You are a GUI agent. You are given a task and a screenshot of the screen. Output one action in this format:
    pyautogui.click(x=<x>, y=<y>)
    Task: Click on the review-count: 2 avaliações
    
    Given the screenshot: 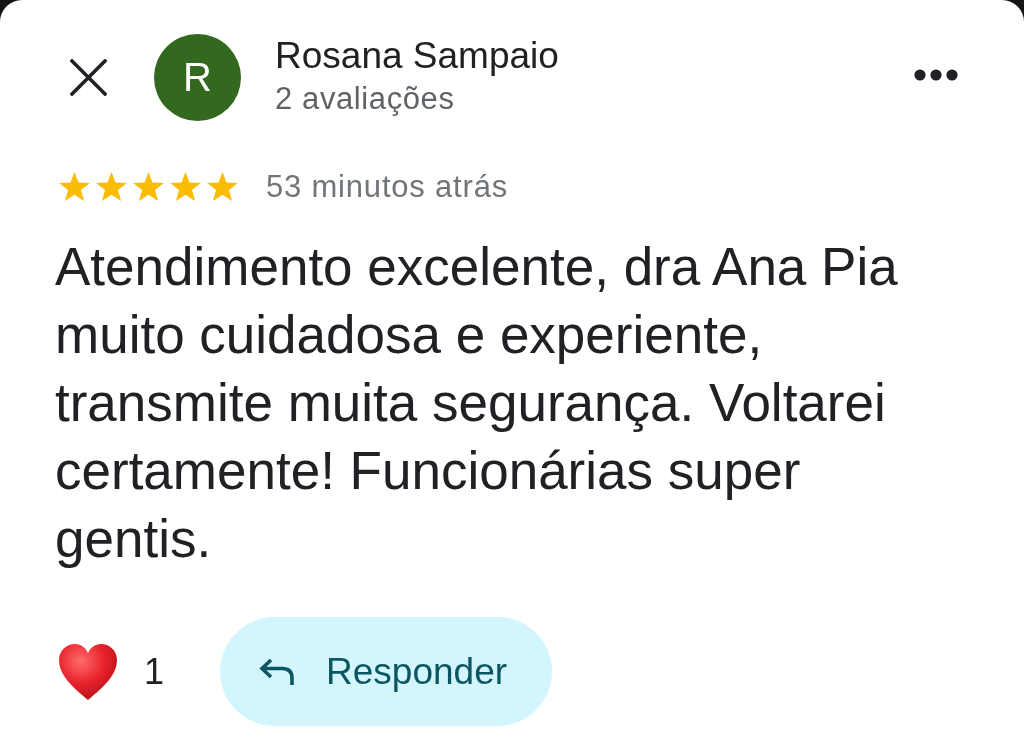 What is the action you would take?
    pyautogui.click(x=365, y=99)
    